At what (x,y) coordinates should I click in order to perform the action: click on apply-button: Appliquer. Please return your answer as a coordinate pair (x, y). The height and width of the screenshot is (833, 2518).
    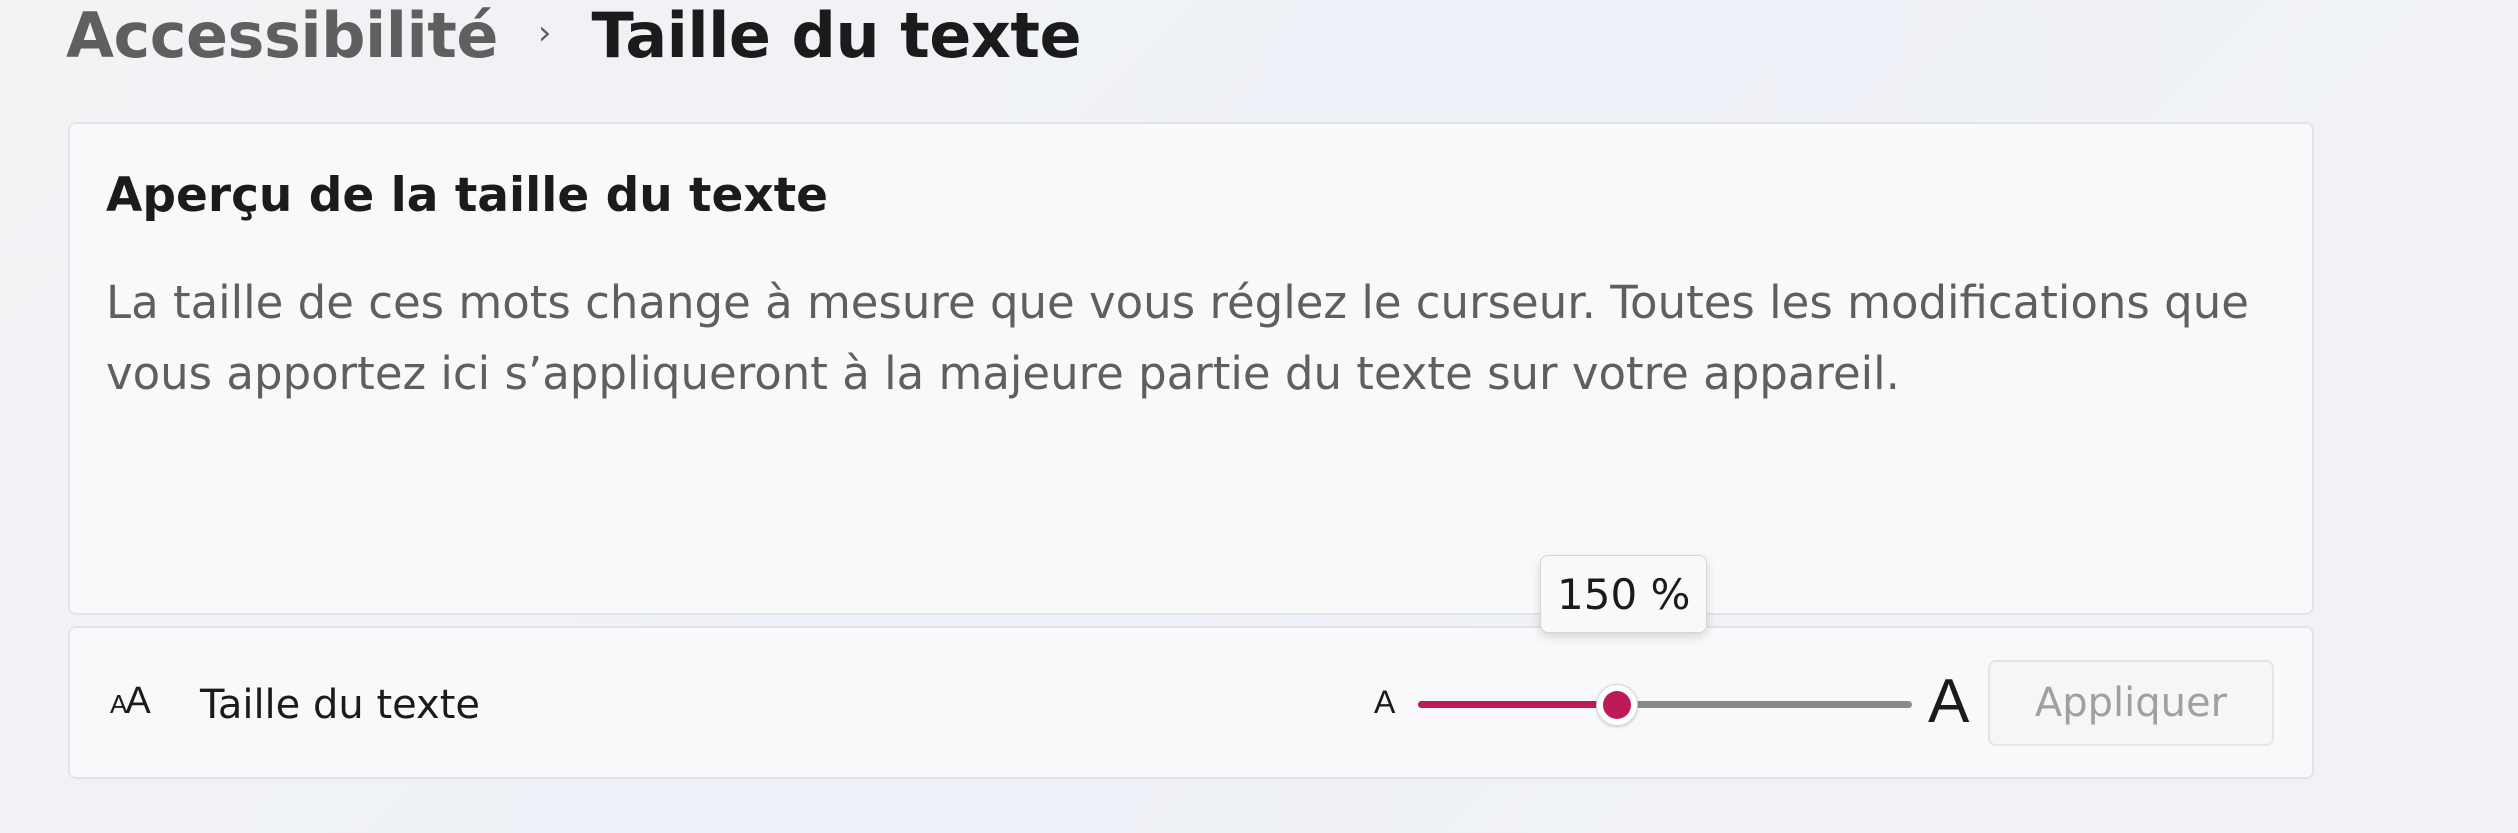
    Looking at the image, I should click on (2131, 703).